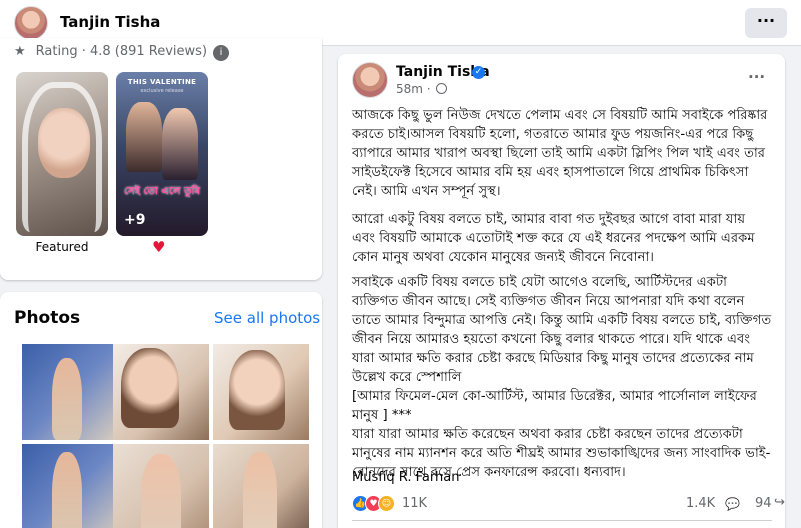 Image resolution: width=801 pixels, height=528 pixels. What do you see at coordinates (386, 503) in the screenshot?
I see `haha-icon: ☺` at bounding box center [386, 503].